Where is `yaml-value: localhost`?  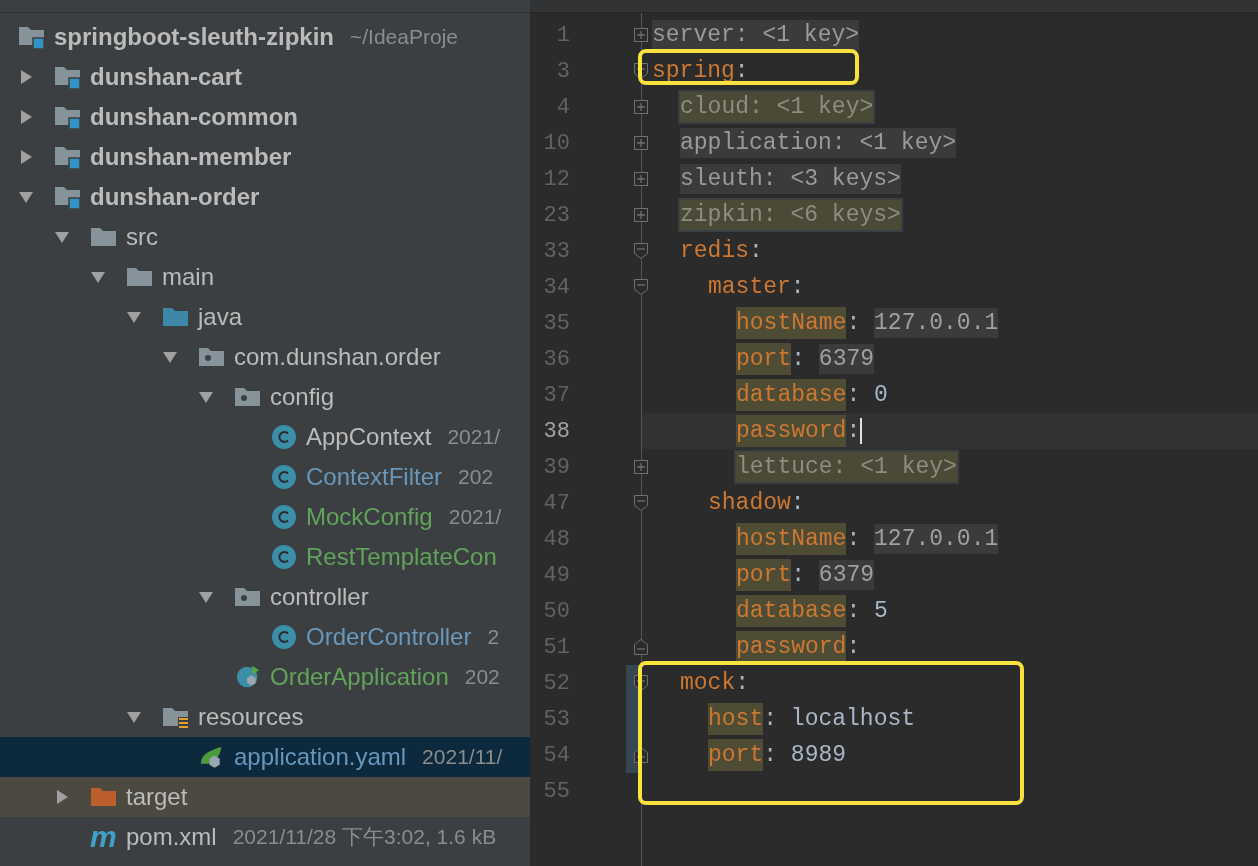
yaml-value: localhost is located at coordinates (853, 719).